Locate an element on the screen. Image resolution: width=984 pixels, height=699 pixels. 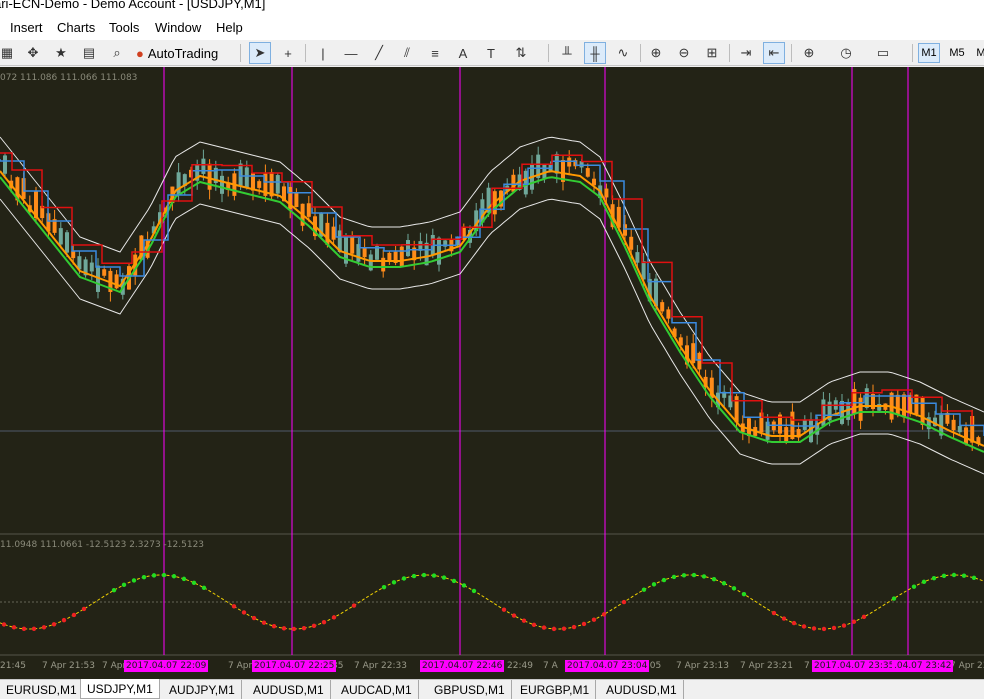
menu-charts: Charts is located at coordinates (76, 27).